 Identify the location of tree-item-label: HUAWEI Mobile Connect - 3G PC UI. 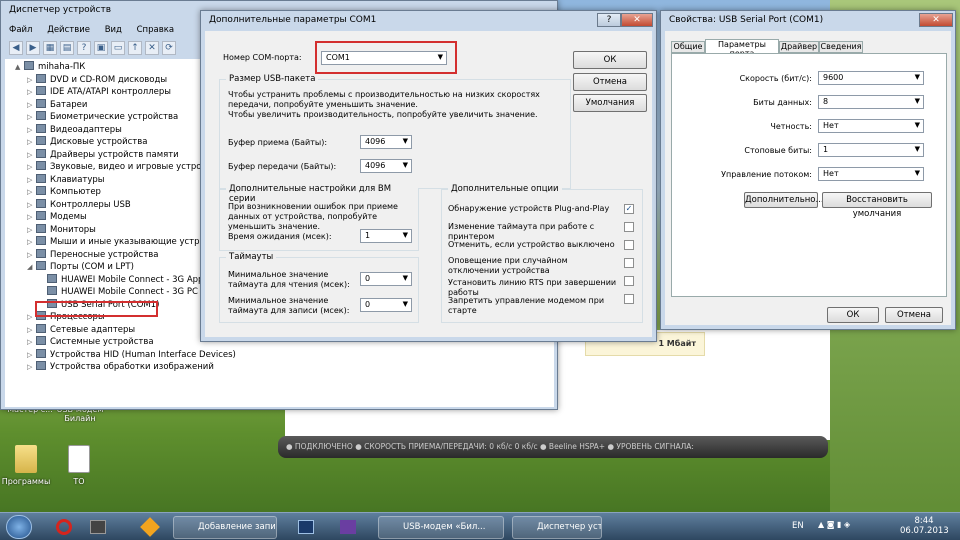
(135, 292).